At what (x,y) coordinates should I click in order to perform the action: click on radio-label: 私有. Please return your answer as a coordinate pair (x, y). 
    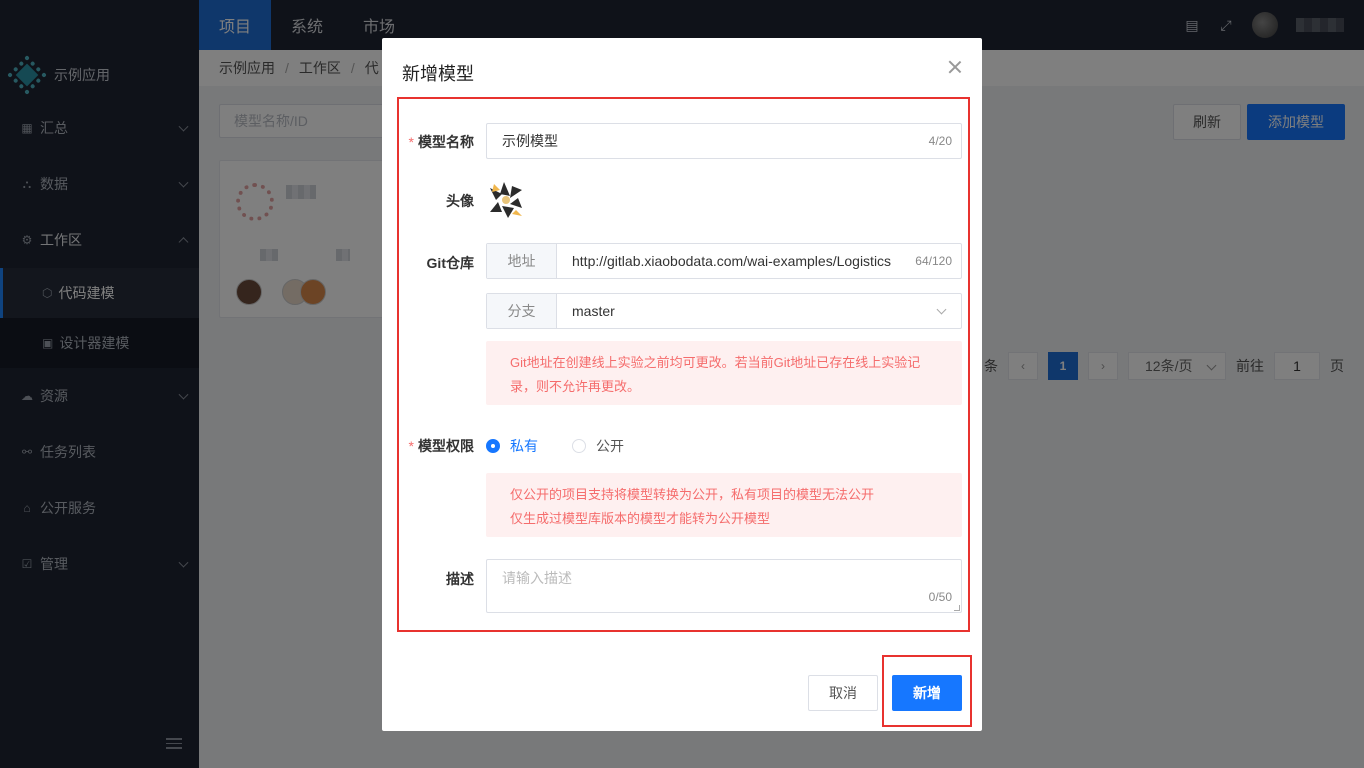
    Looking at the image, I should click on (524, 446).